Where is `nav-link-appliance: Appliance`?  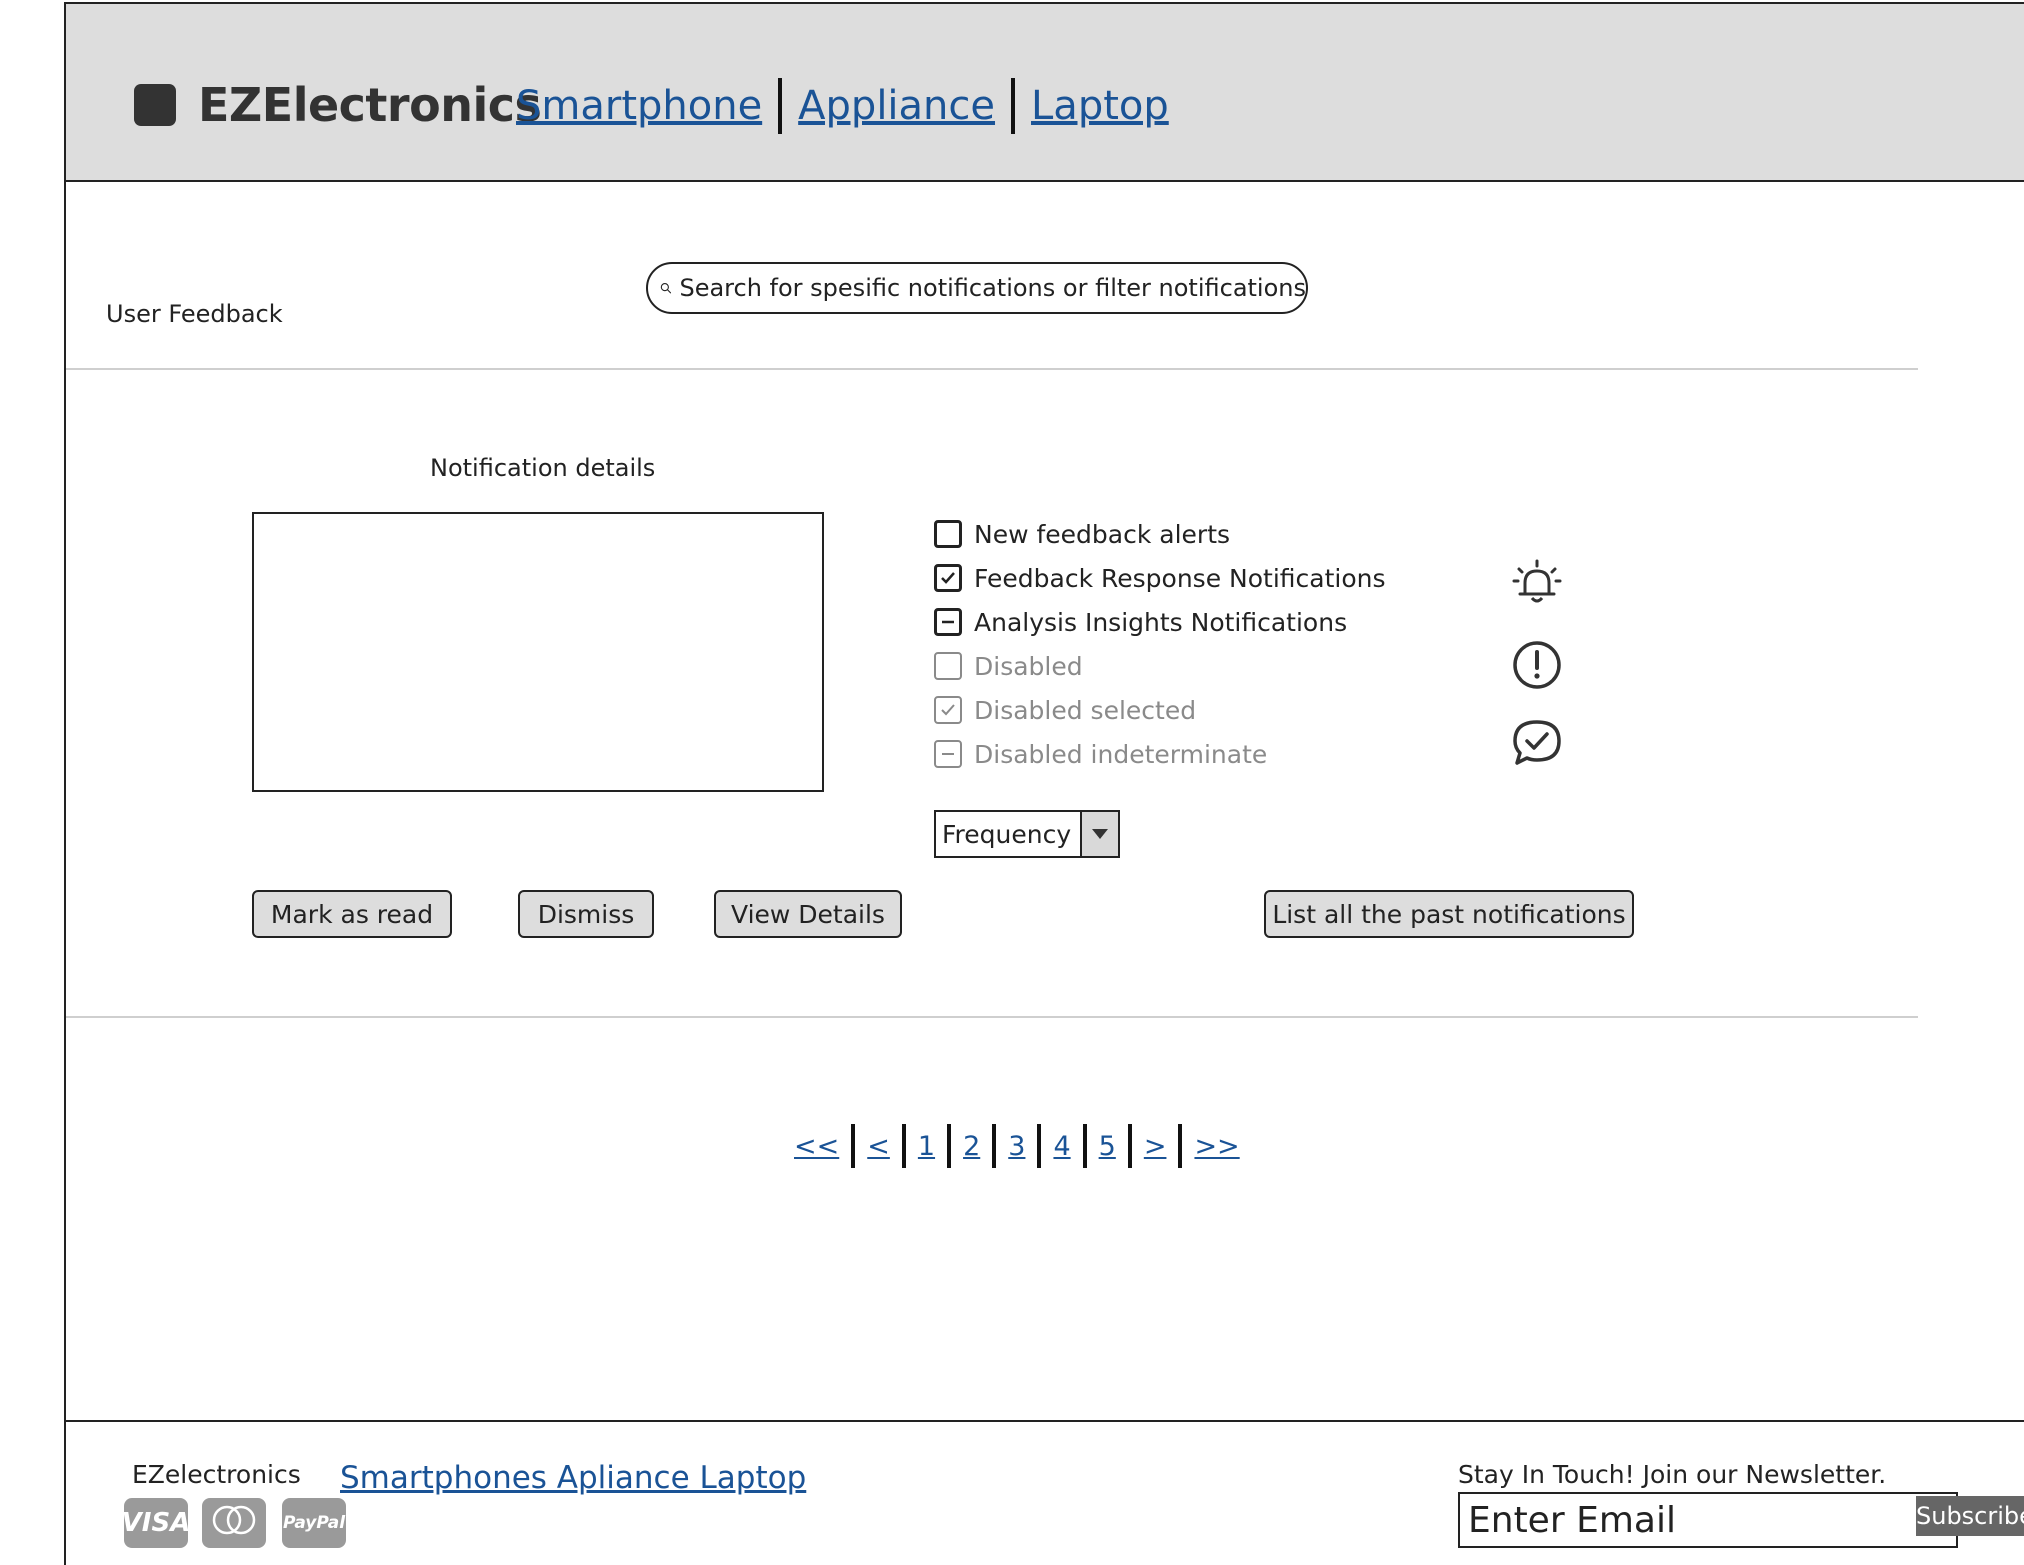 nav-link-appliance: Appliance is located at coordinates (896, 106).